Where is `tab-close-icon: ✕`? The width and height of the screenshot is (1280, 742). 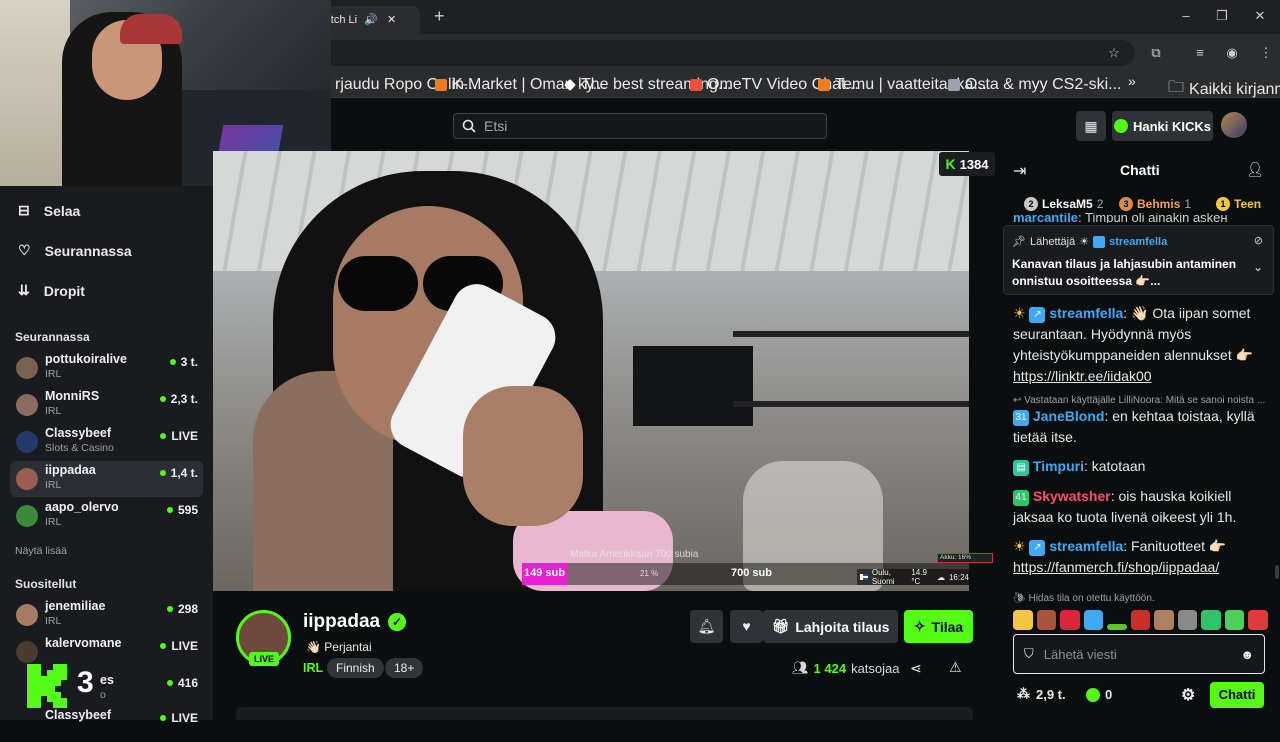
tab-close-icon: ✕ is located at coordinates (391, 20).